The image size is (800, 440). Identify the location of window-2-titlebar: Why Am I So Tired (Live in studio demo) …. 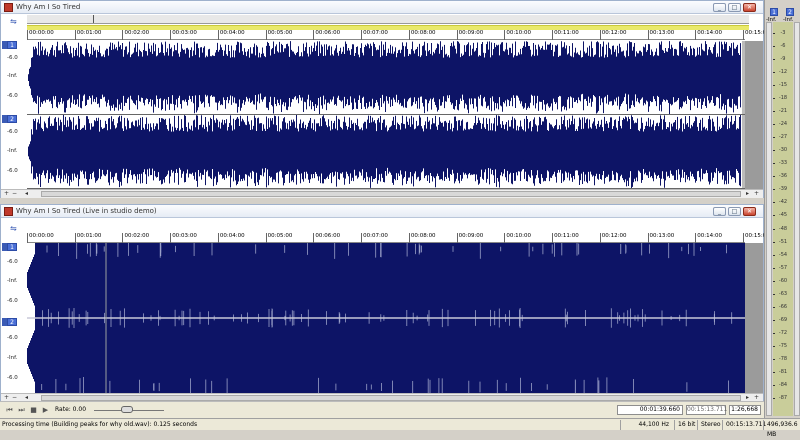
(382, 211).